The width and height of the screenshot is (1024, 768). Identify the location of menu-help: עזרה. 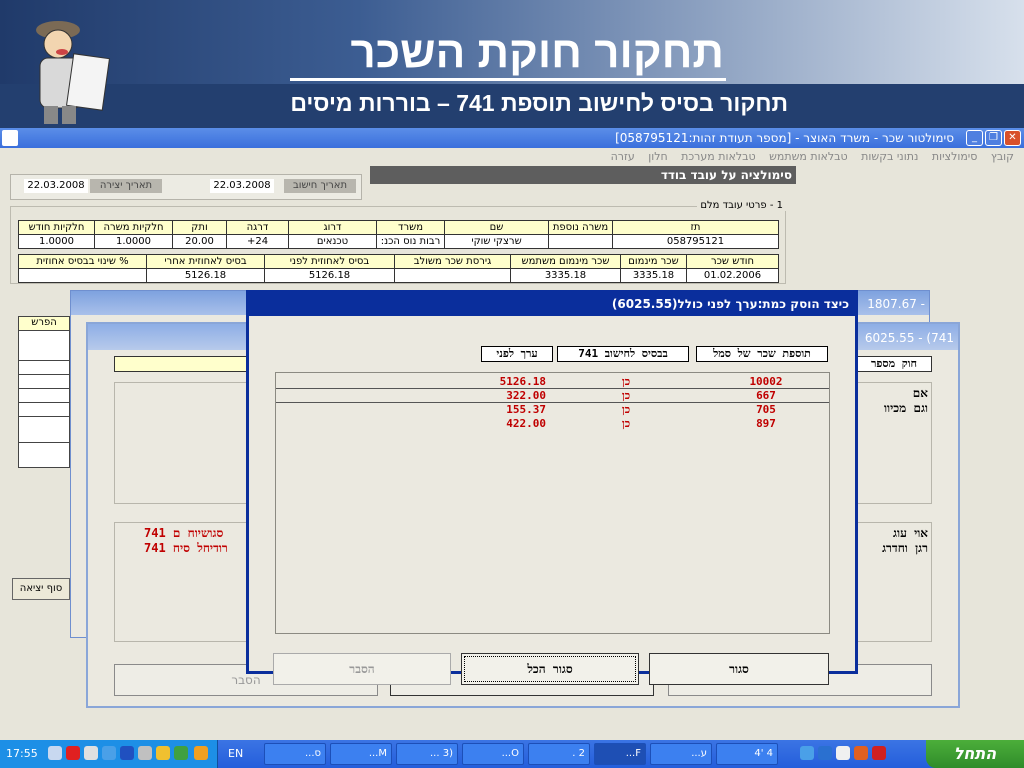
(623, 156).